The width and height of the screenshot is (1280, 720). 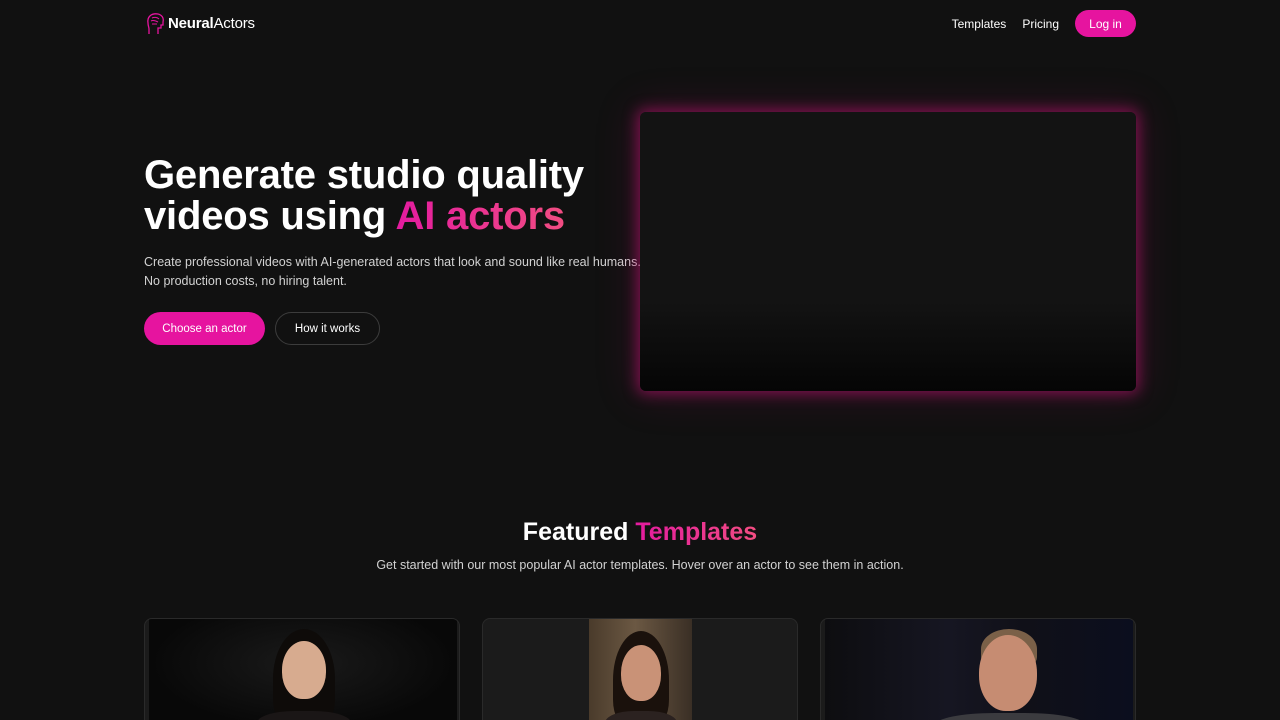 I want to click on nav-pricing: Pricing, so click(x=1040, y=24).